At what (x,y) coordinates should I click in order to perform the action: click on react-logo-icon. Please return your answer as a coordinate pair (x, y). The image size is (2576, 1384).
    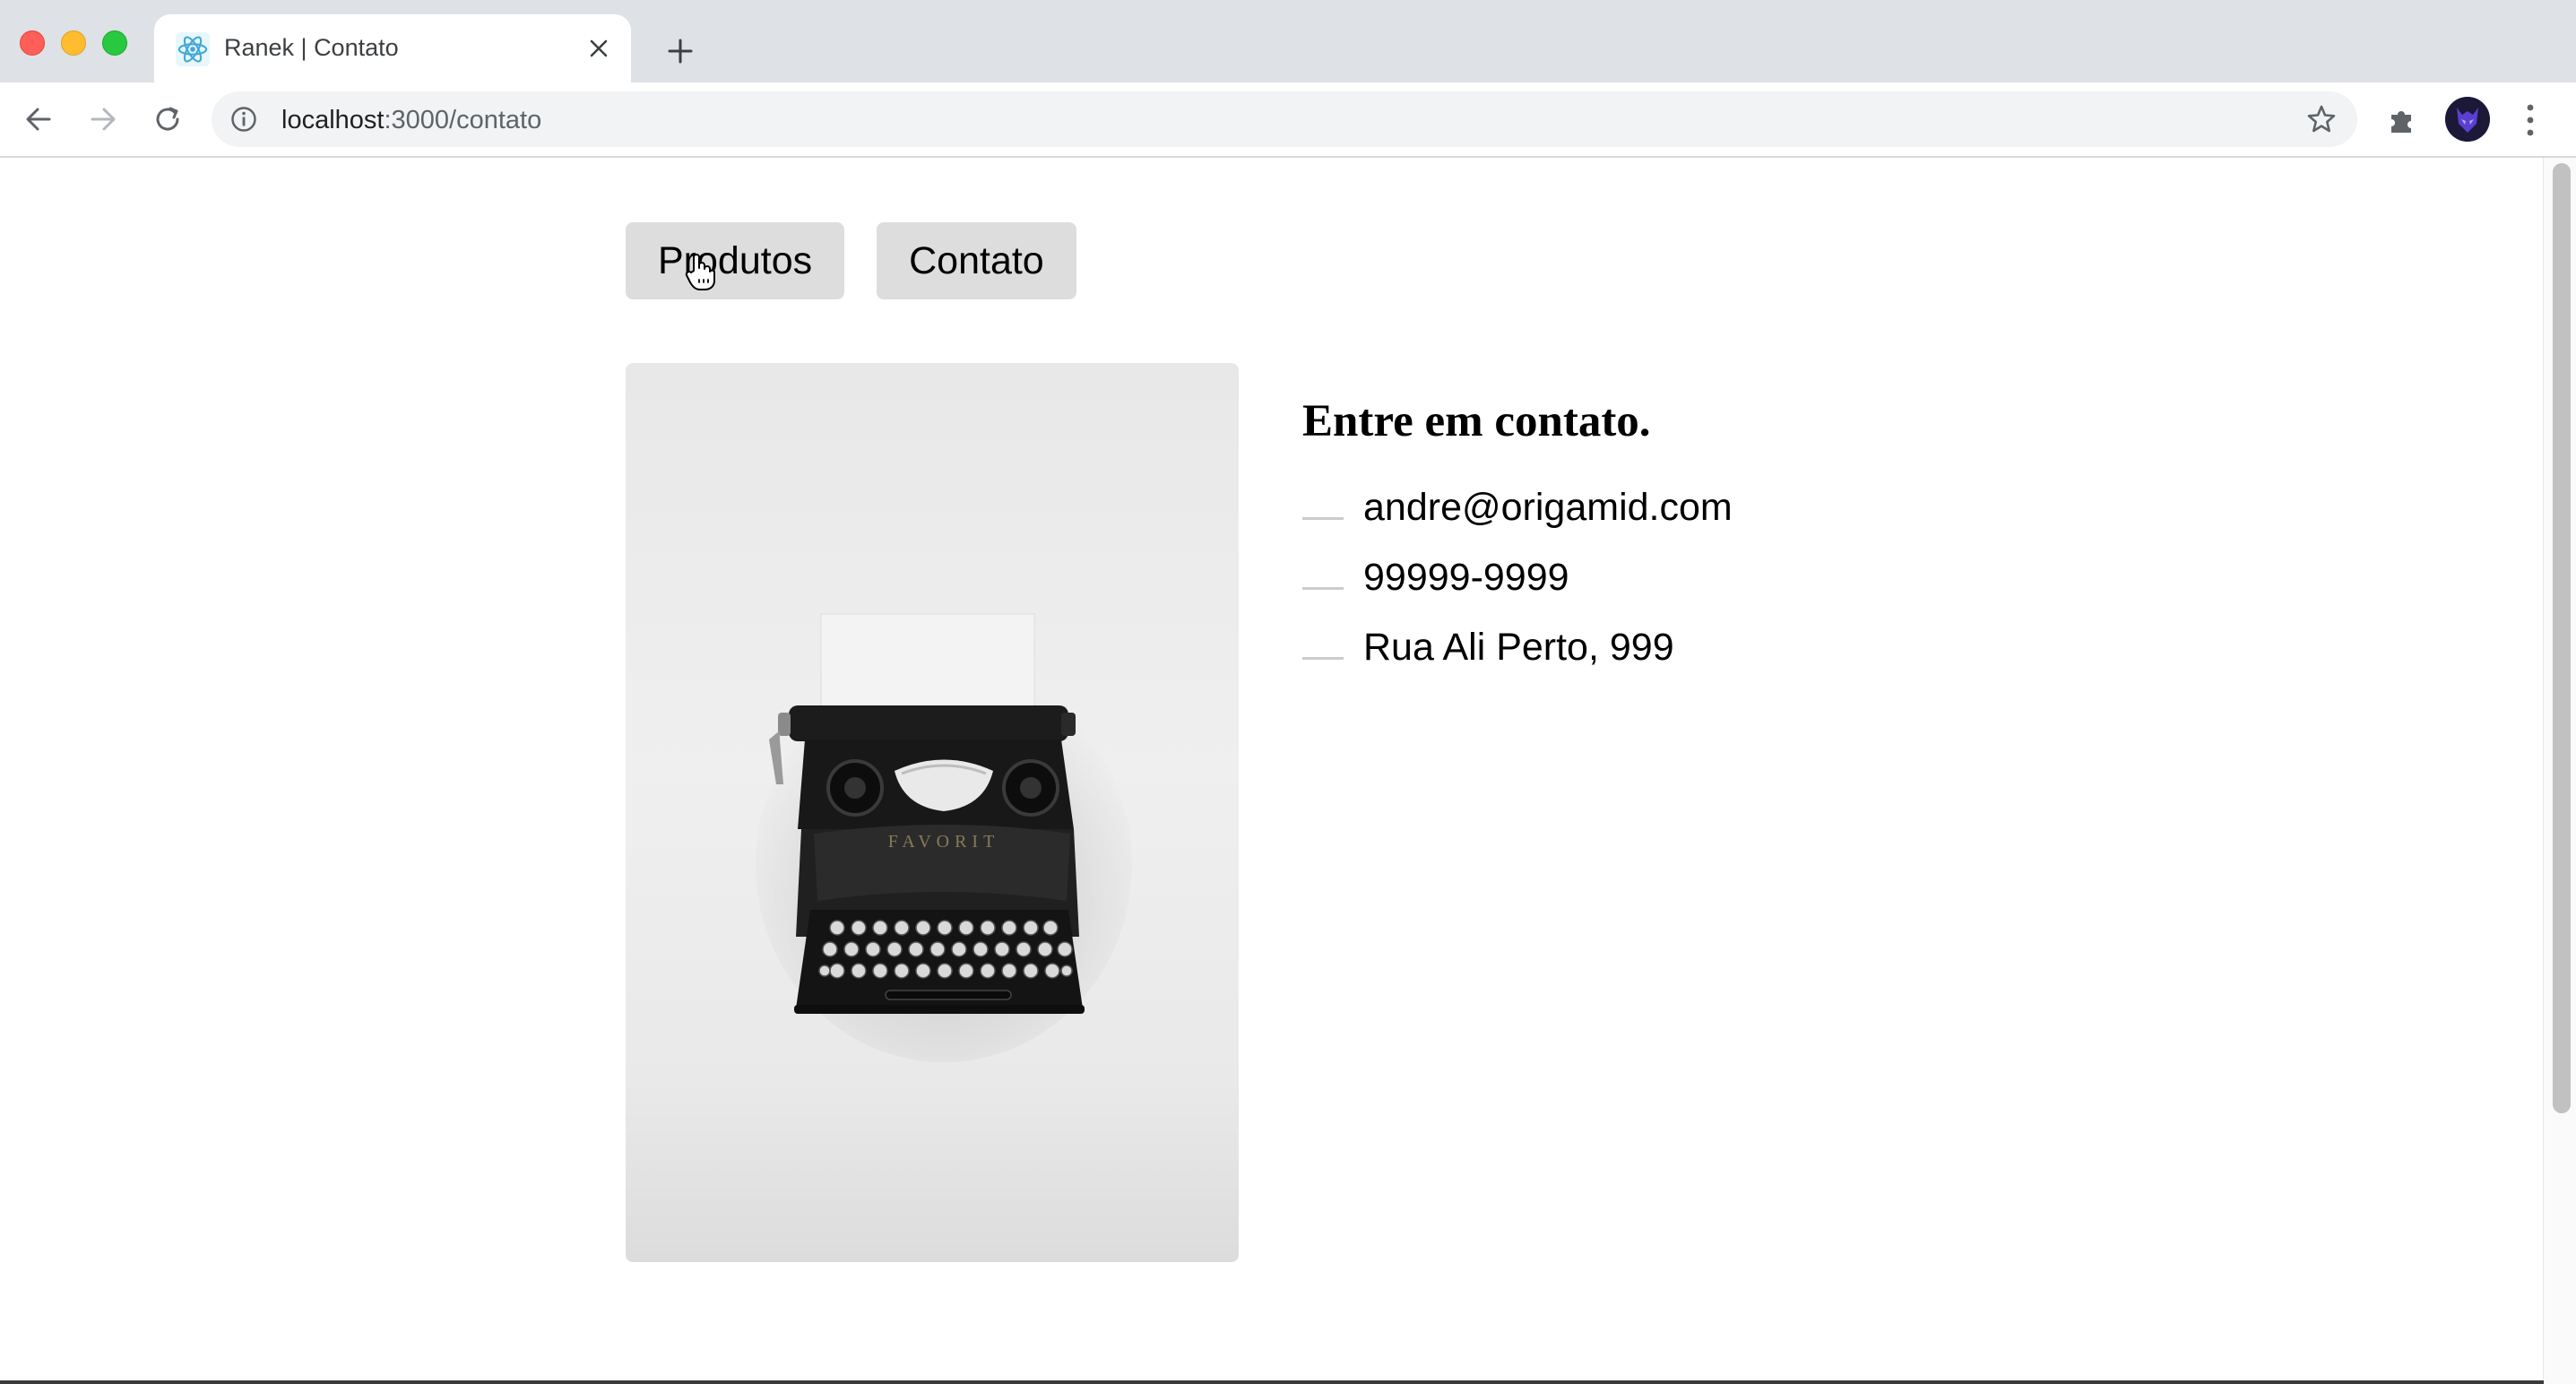
    Looking at the image, I should click on (193, 49).